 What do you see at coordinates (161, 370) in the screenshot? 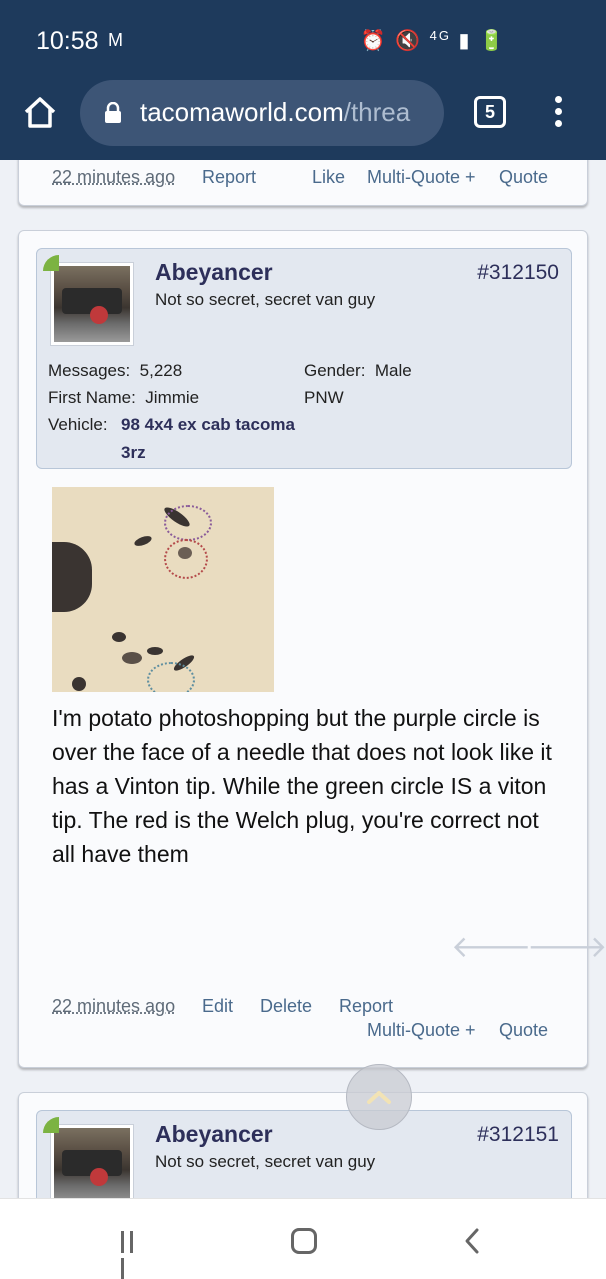
I see `messages-value: 5,228` at bounding box center [161, 370].